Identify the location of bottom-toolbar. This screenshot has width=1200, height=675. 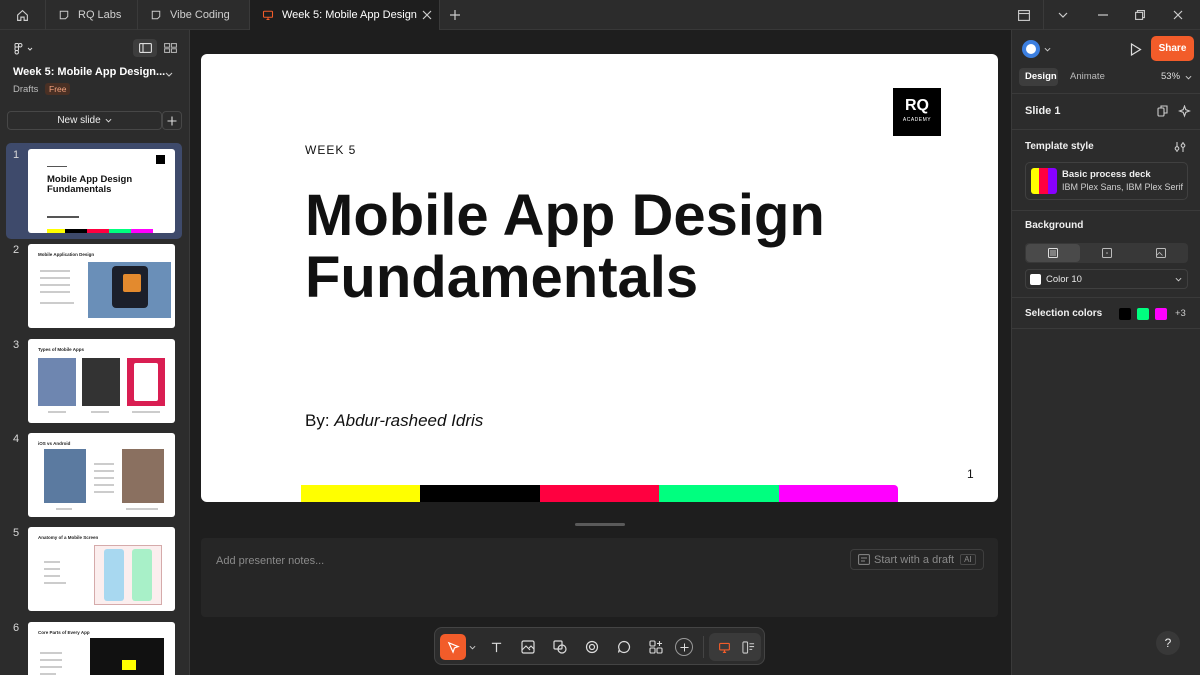
(599, 646).